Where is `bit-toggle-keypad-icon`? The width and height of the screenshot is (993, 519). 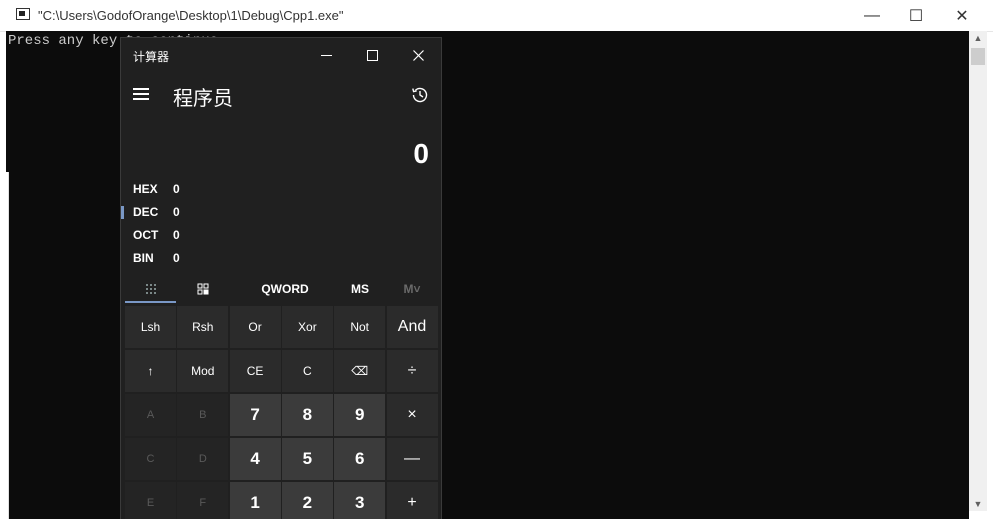
bit-toggle-keypad-icon is located at coordinates (202, 289).